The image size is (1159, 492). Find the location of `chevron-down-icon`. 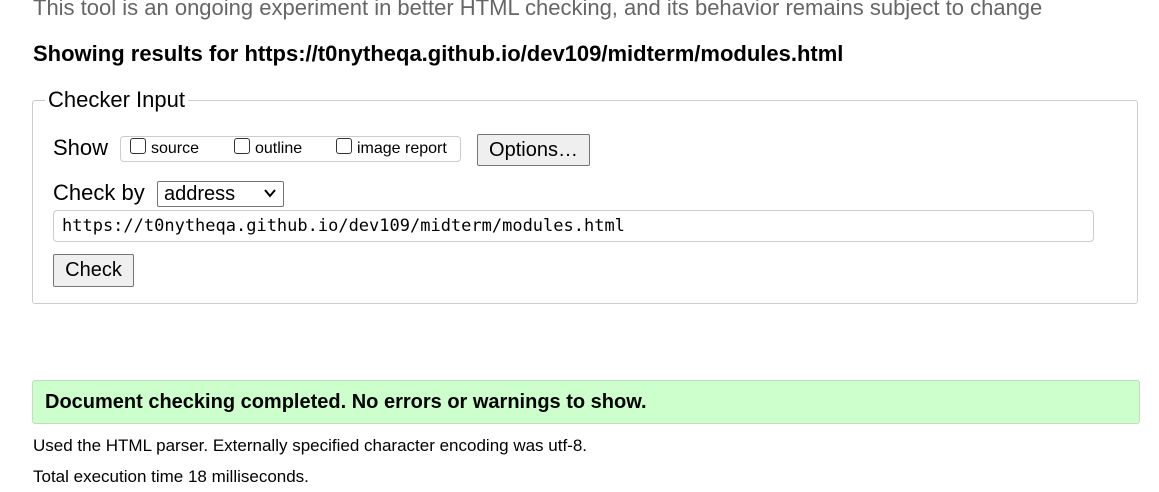

chevron-down-icon is located at coordinates (270, 193).